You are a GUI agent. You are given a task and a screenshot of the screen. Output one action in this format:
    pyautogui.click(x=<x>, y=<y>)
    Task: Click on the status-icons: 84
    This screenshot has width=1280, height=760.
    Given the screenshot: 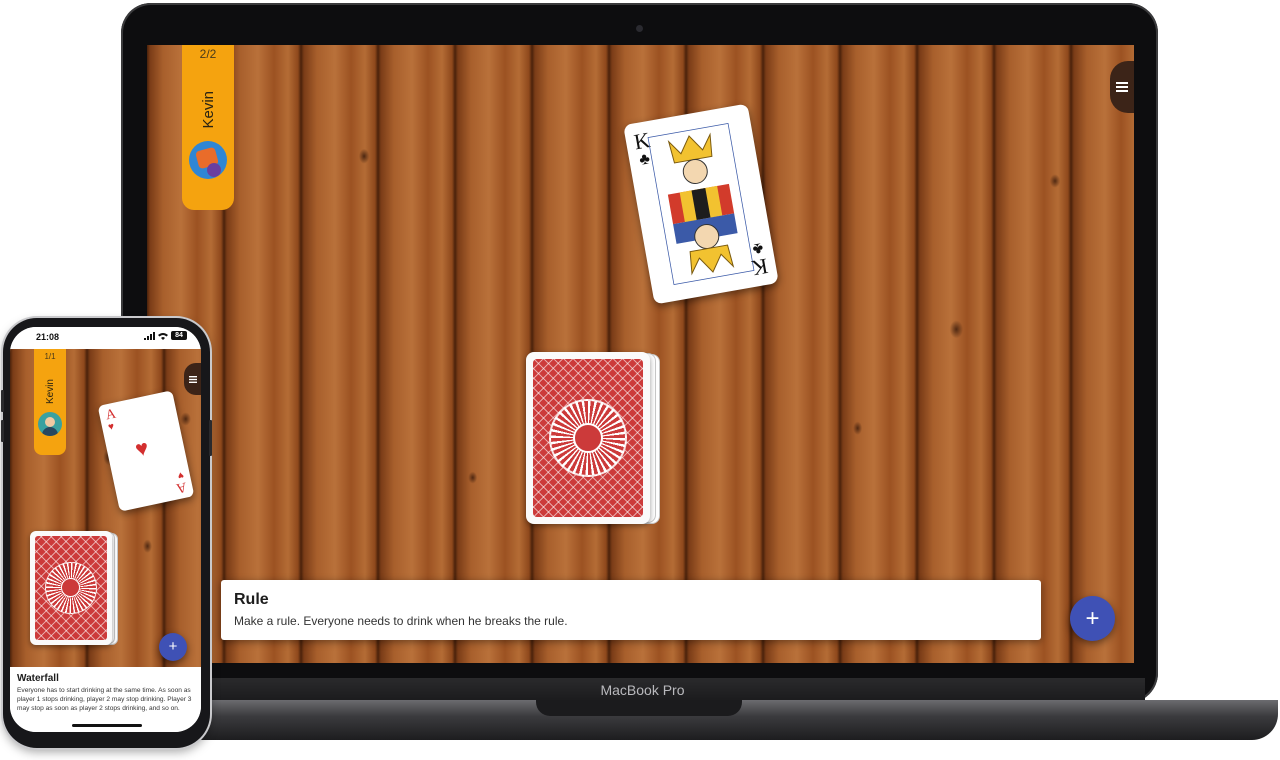 What is the action you would take?
    pyautogui.click(x=165, y=335)
    